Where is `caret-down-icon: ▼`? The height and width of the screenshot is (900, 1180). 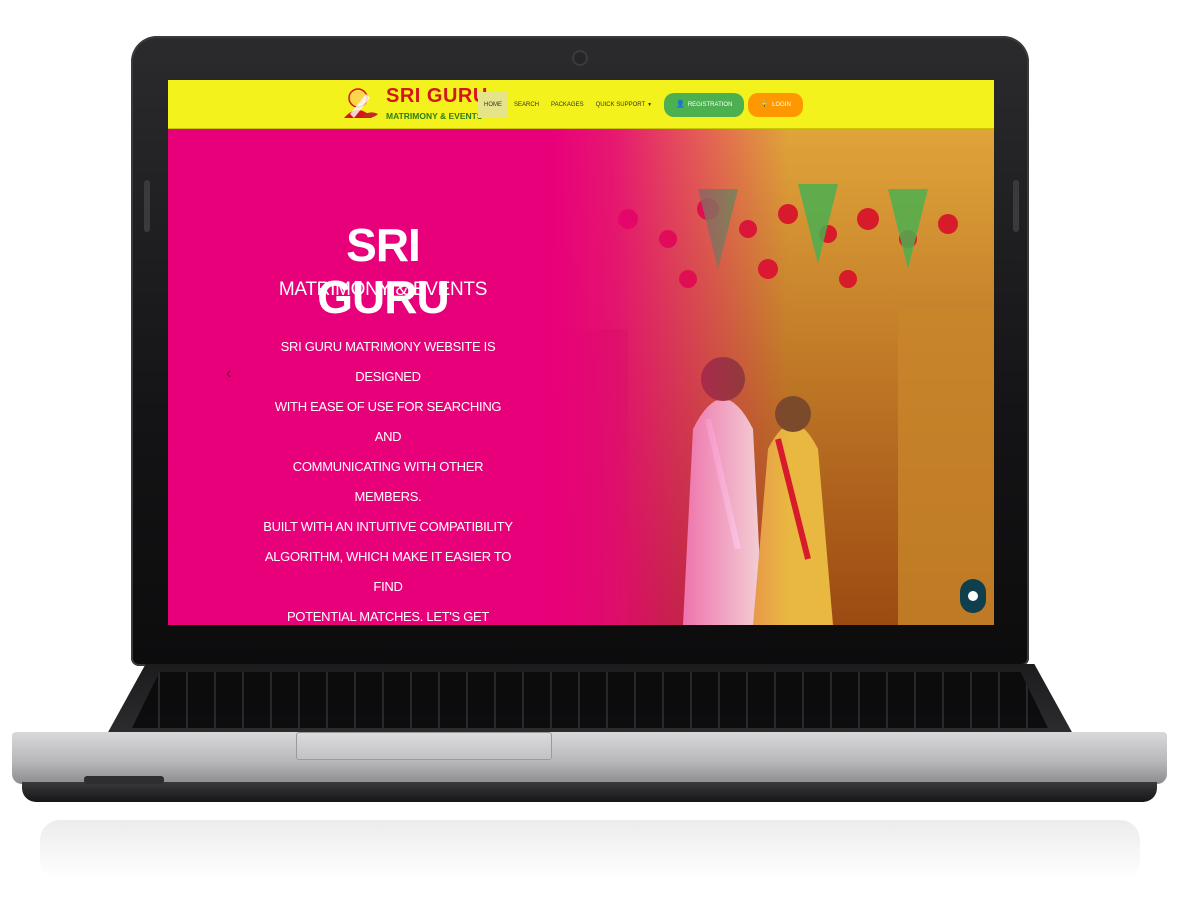
caret-down-icon: ▼ is located at coordinates (650, 105).